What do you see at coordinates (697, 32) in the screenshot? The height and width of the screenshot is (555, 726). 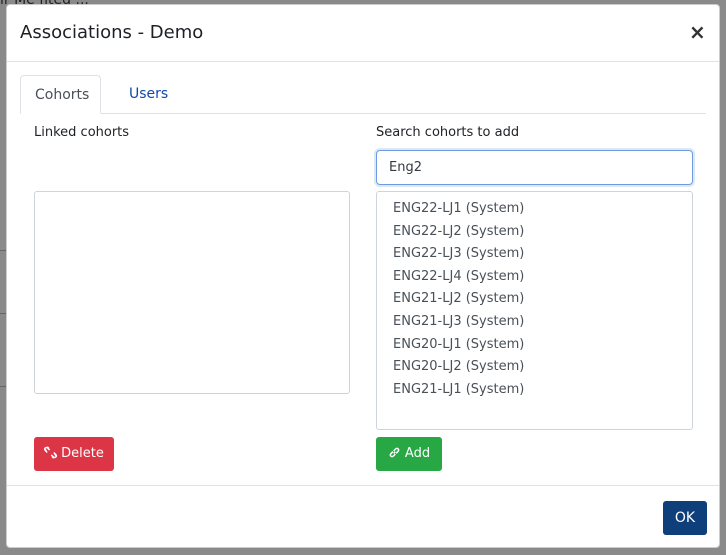 I see `close-icon: ×` at bounding box center [697, 32].